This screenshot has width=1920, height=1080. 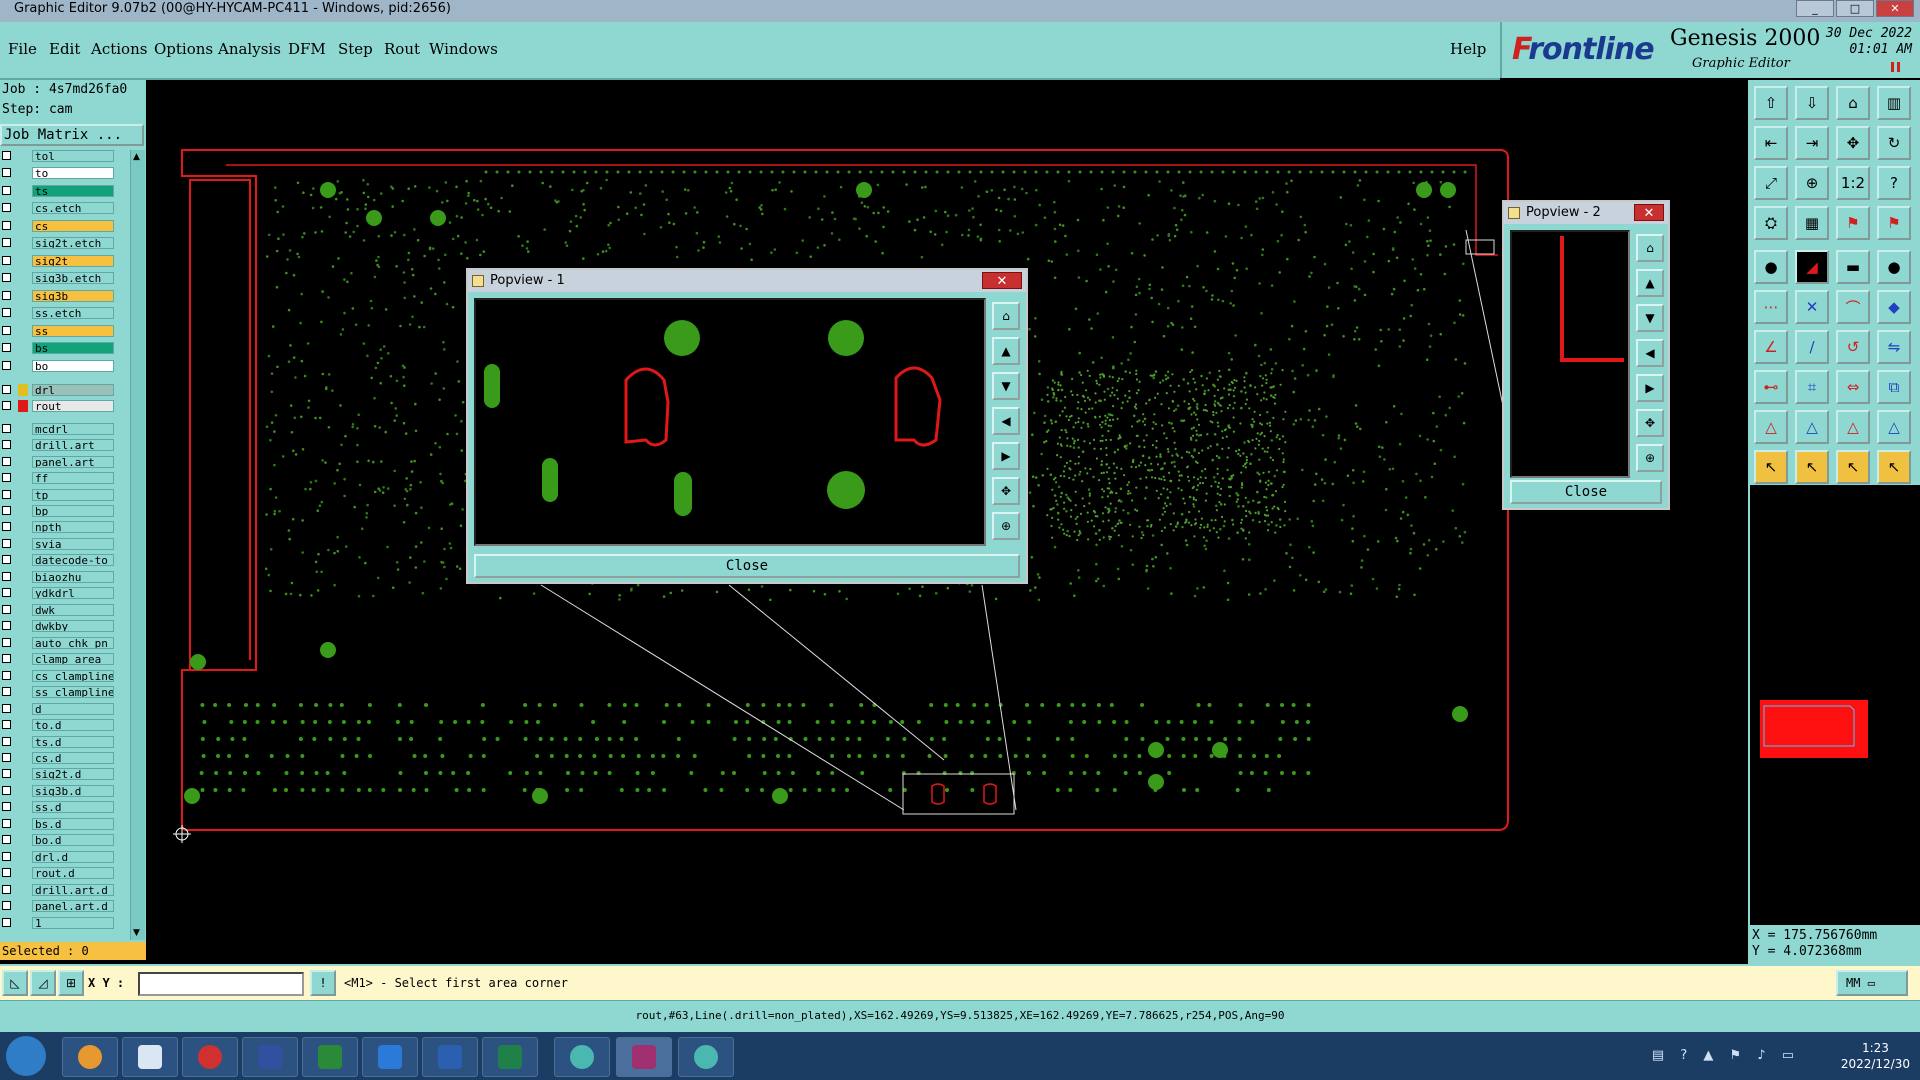 I want to click on select-net-icon: ↖, so click(x=1894, y=467).